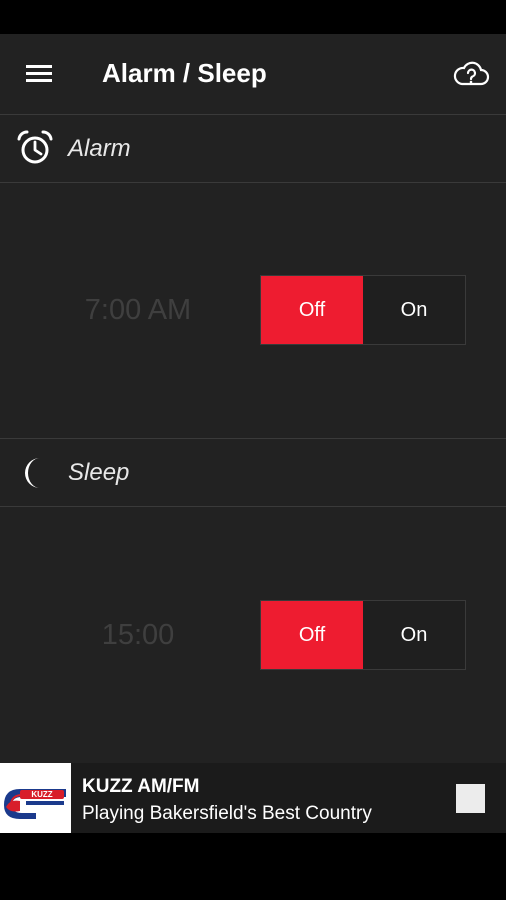 The image size is (506, 900). I want to click on sleep-off-button: Off, so click(312, 635).